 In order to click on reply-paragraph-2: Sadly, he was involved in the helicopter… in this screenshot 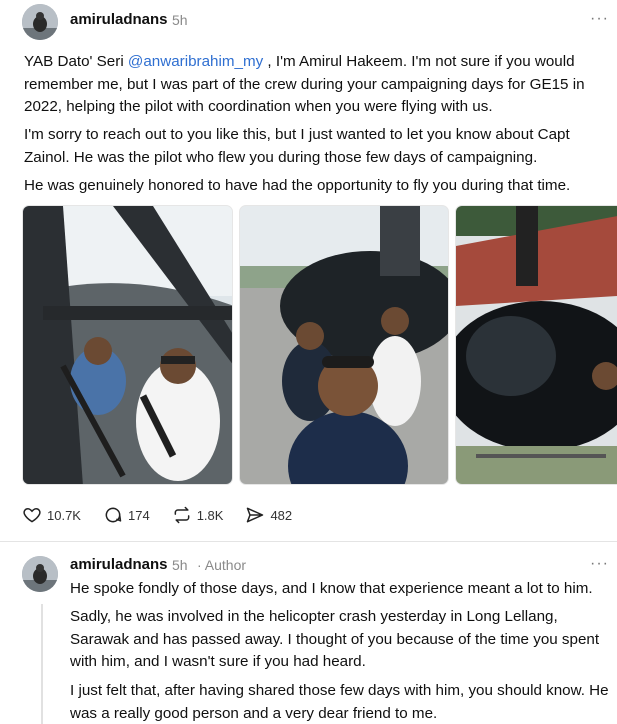, I will do `click(335, 639)`.